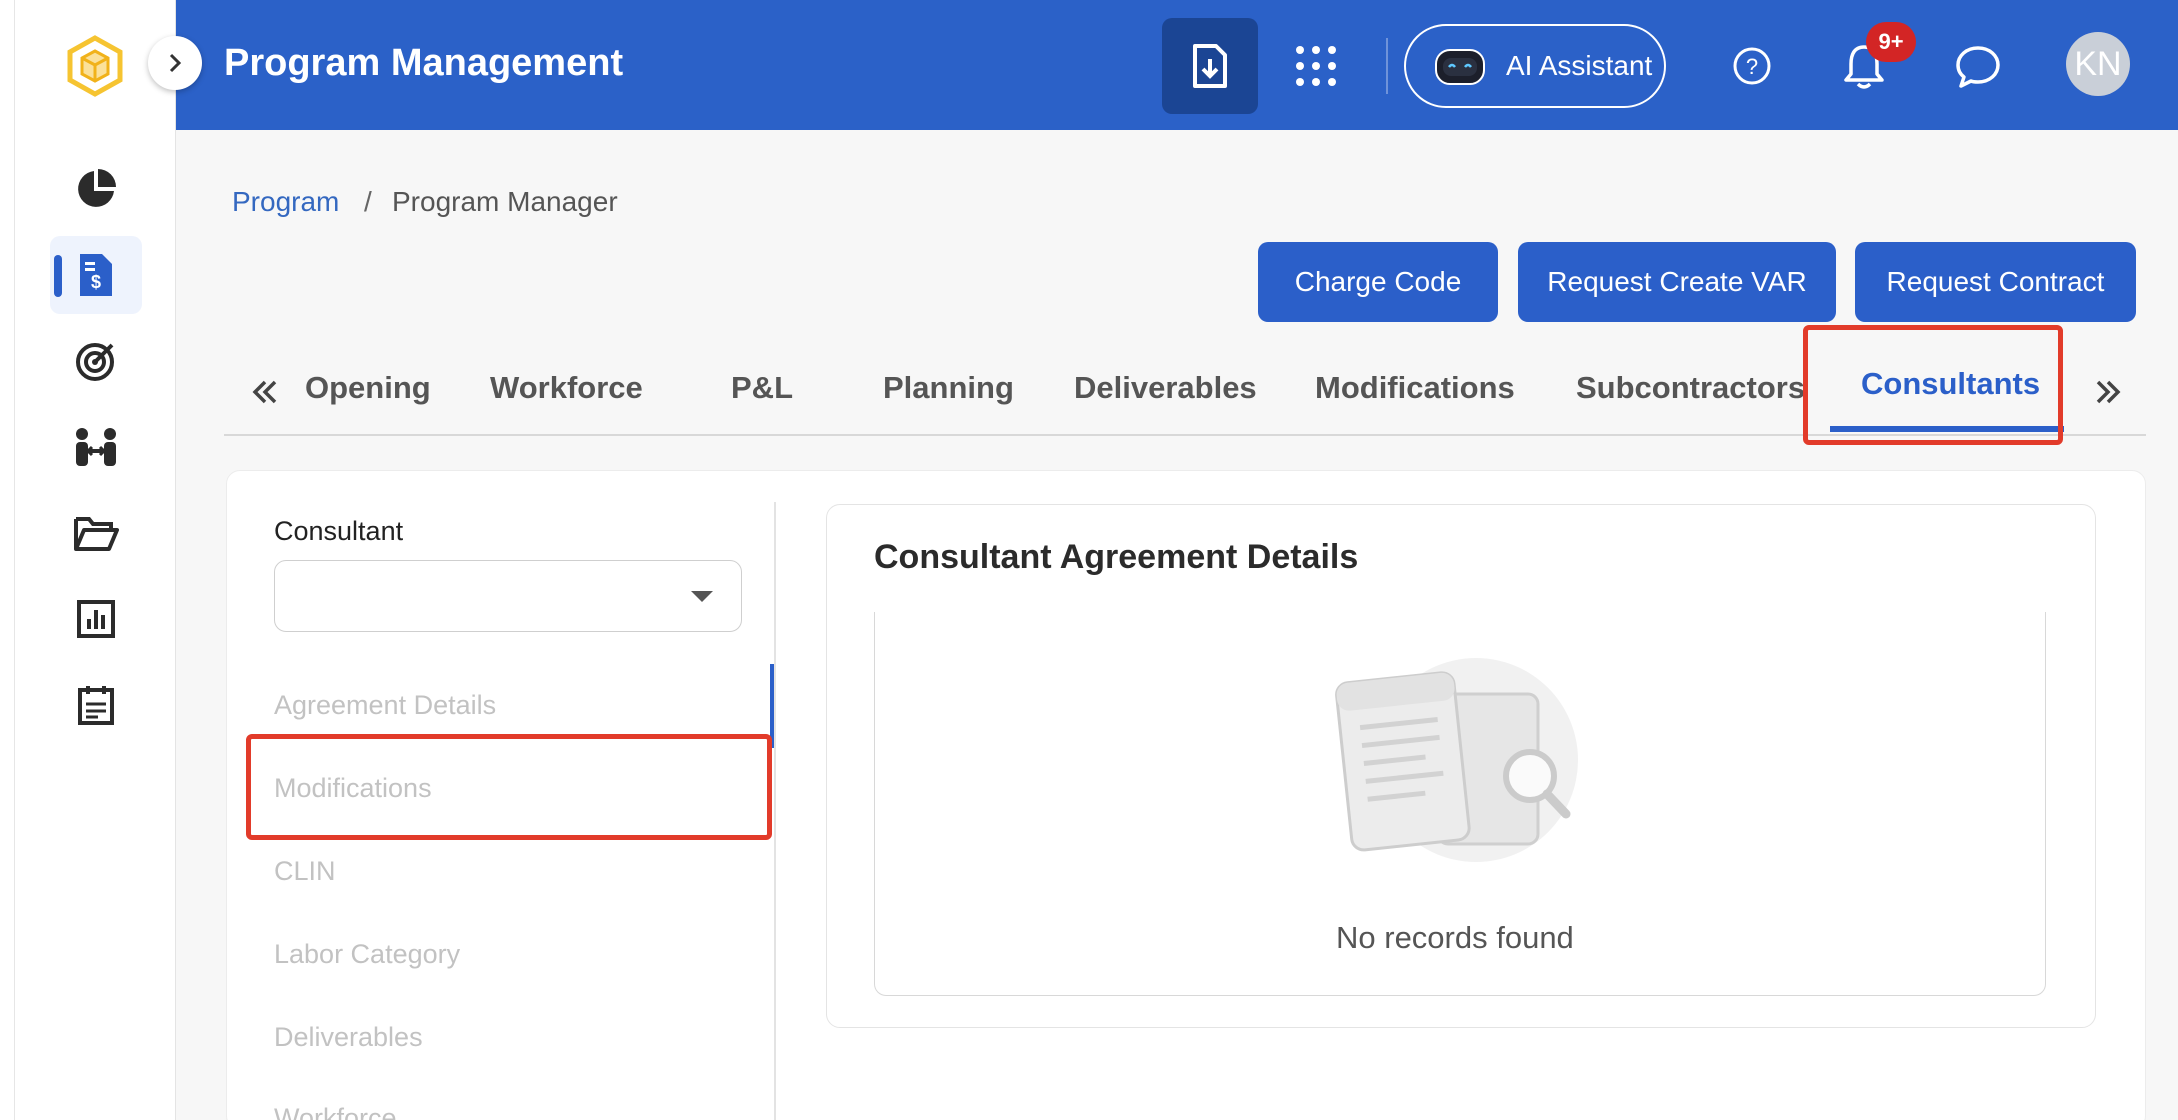 This screenshot has height=1120, width=2178. I want to click on import-button, so click(1210, 66).